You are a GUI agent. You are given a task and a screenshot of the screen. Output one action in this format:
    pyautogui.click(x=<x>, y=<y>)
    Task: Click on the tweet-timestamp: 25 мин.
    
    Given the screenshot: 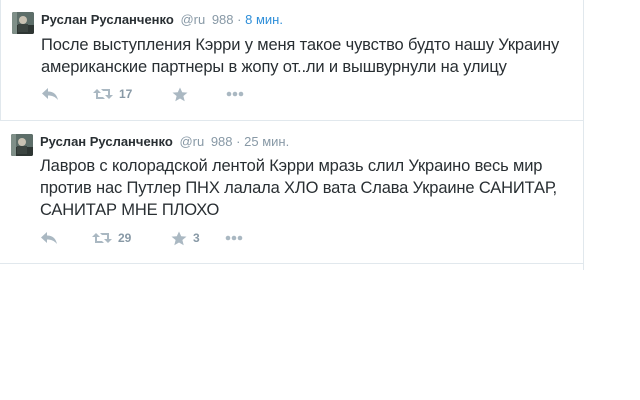 What is the action you would take?
    pyautogui.click(x=266, y=141)
    